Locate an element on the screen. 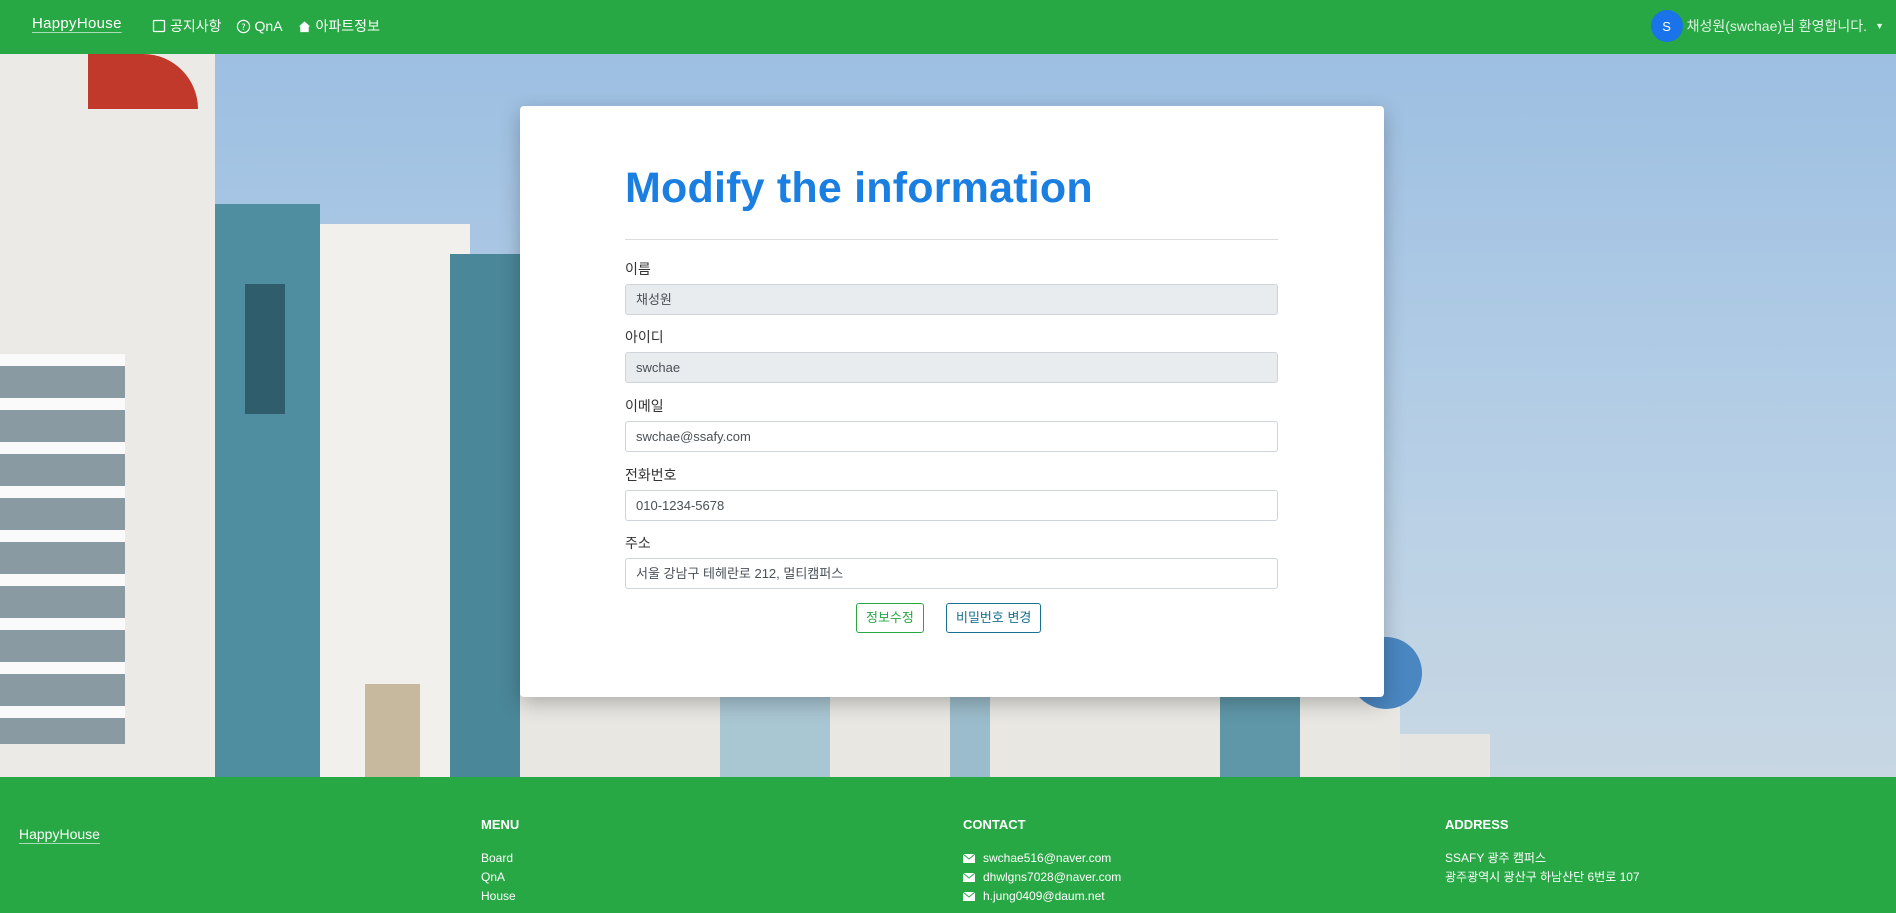 The image size is (1896, 913). nav-item-label: 공지사항 is located at coordinates (196, 26).